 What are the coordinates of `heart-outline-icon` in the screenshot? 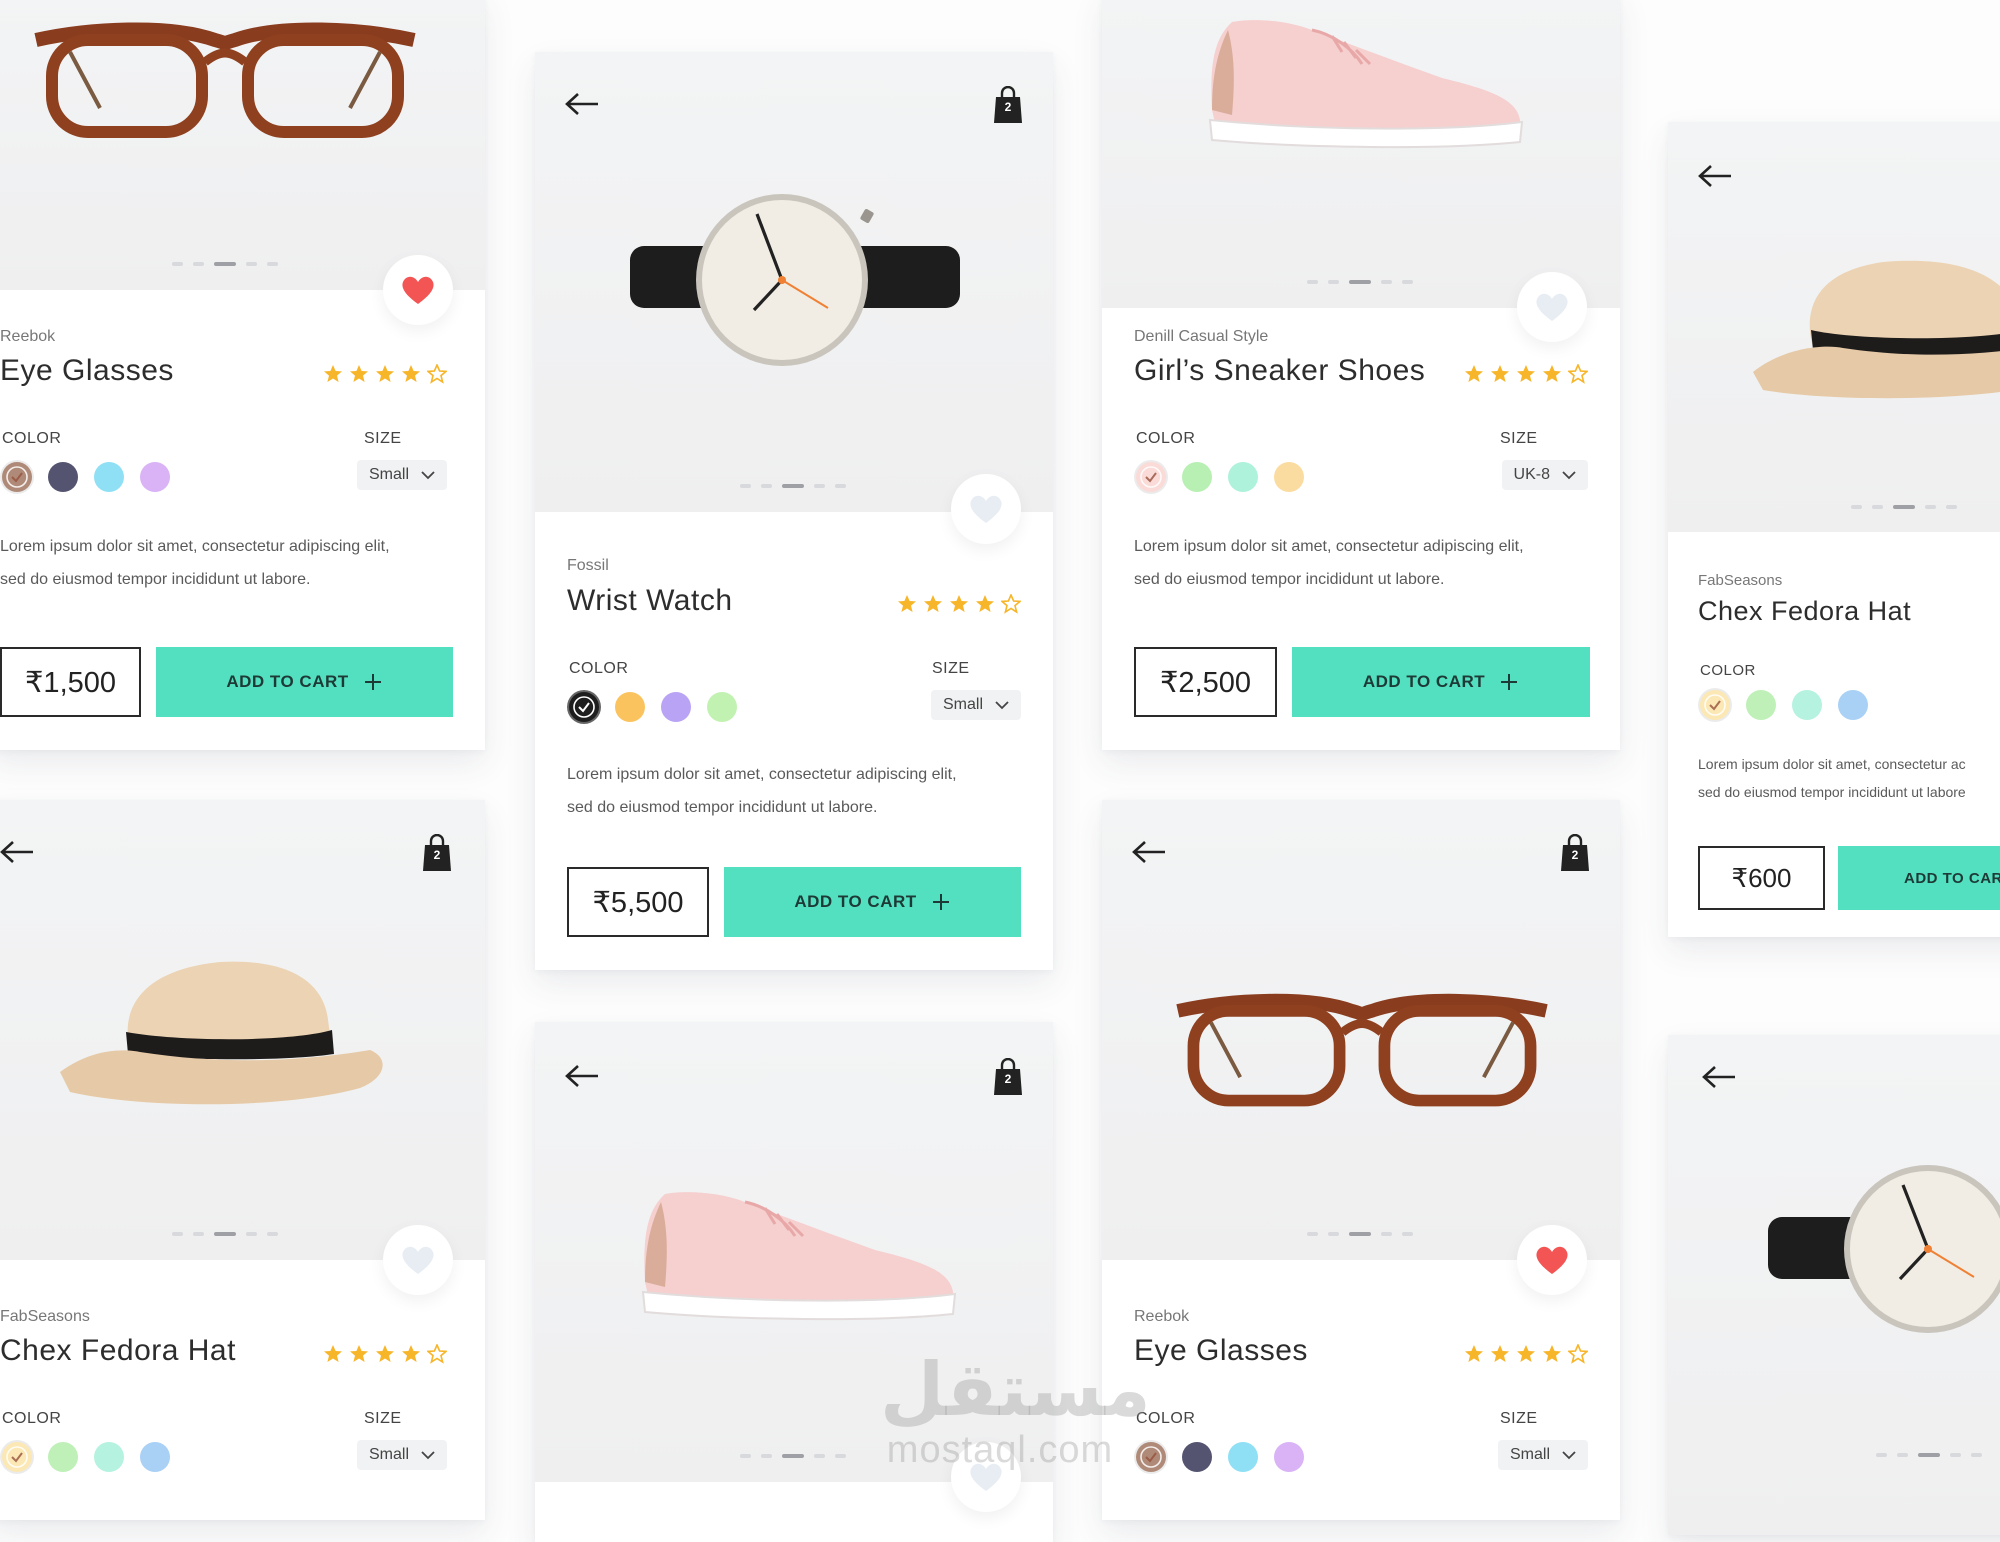 It's located at (418, 1260).